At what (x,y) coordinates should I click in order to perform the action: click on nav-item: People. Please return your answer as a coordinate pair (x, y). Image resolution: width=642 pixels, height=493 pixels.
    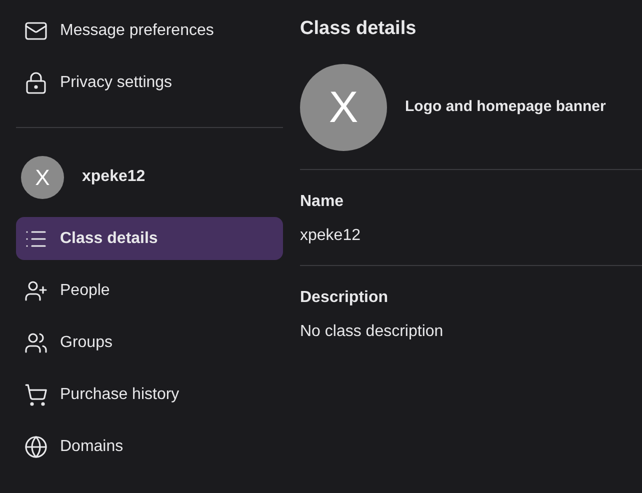
    Looking at the image, I should click on (149, 290).